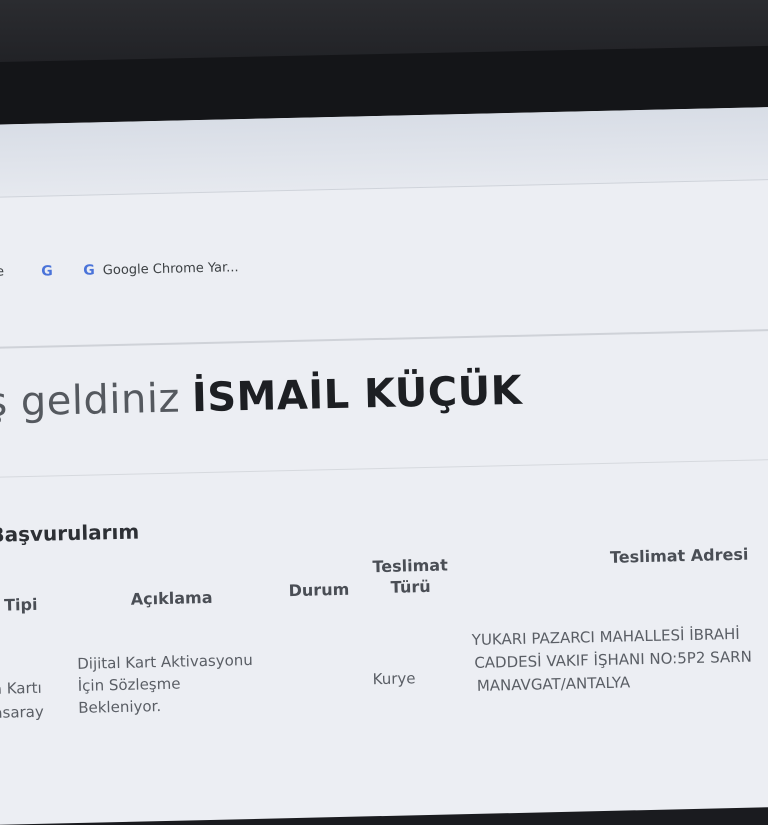 This screenshot has height=825, width=768. What do you see at coordinates (679, 555) in the screenshot?
I see `column-header-address: Teslimat Adresi` at bounding box center [679, 555].